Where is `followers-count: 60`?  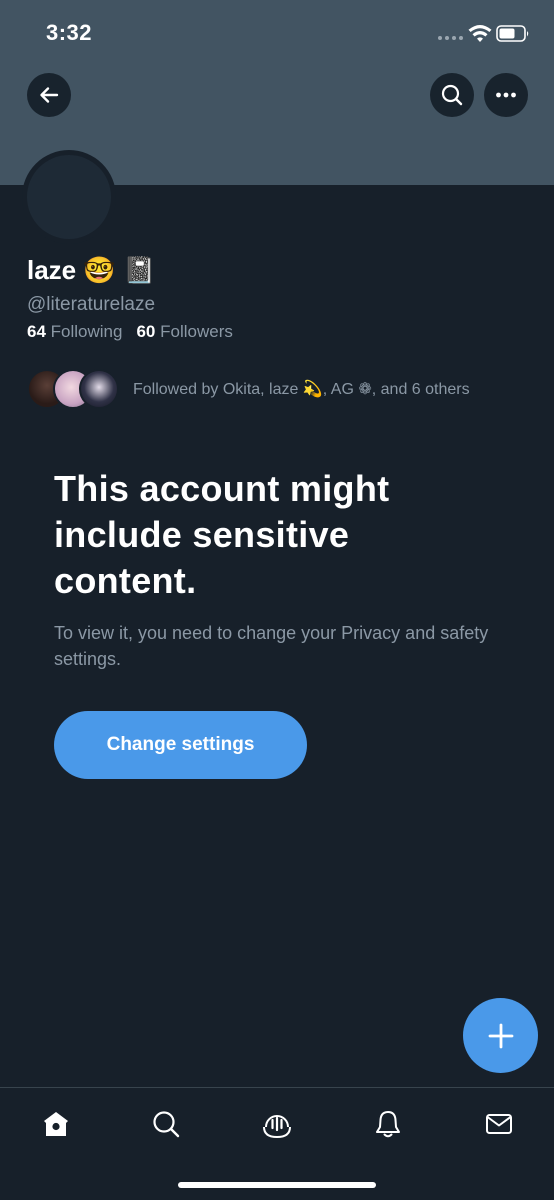
followers-count: 60 is located at coordinates (146, 331).